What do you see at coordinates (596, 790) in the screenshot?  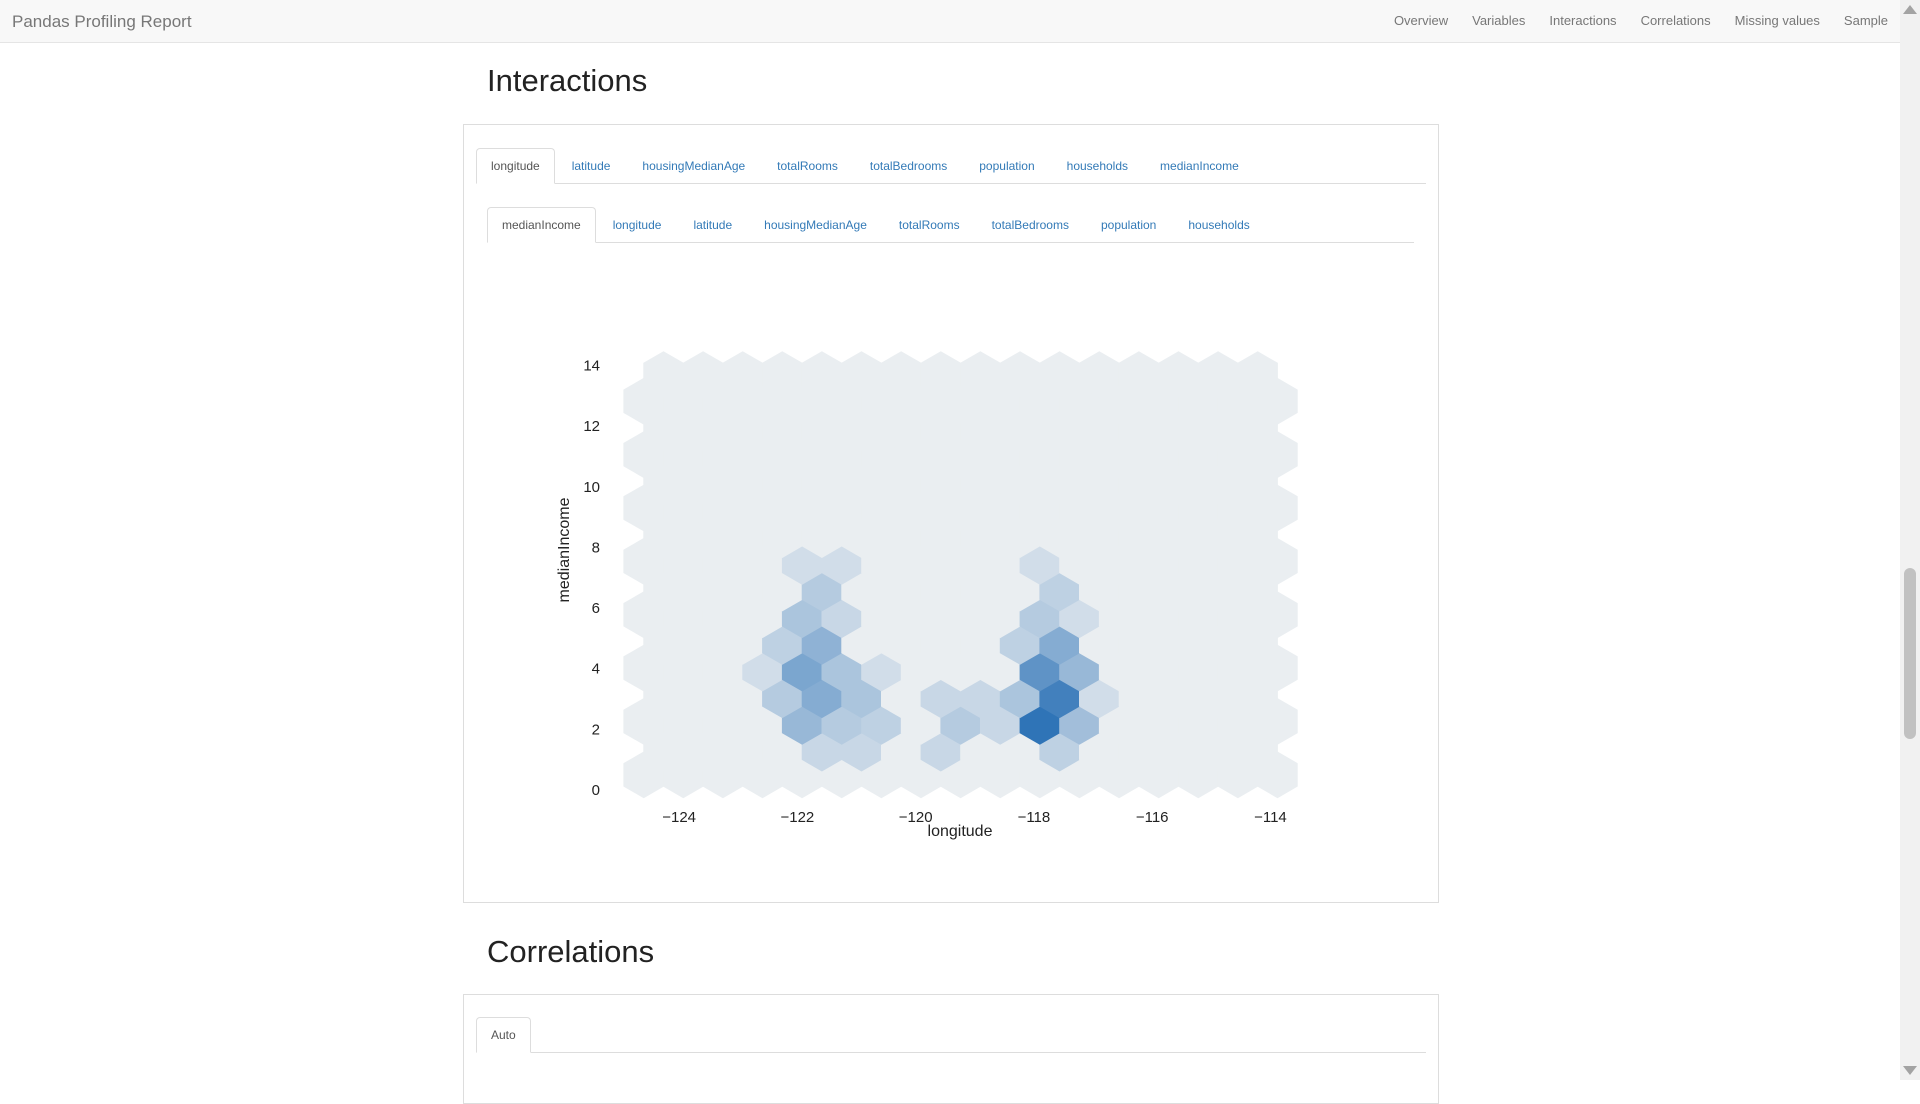 I see `y-tick-label: 0` at bounding box center [596, 790].